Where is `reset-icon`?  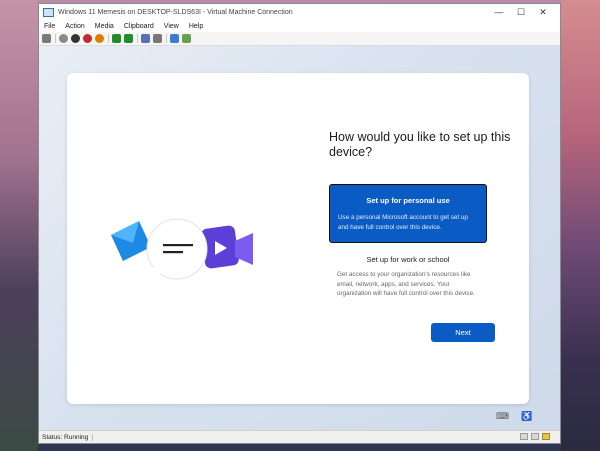
reset-icon is located at coordinates (128, 38).